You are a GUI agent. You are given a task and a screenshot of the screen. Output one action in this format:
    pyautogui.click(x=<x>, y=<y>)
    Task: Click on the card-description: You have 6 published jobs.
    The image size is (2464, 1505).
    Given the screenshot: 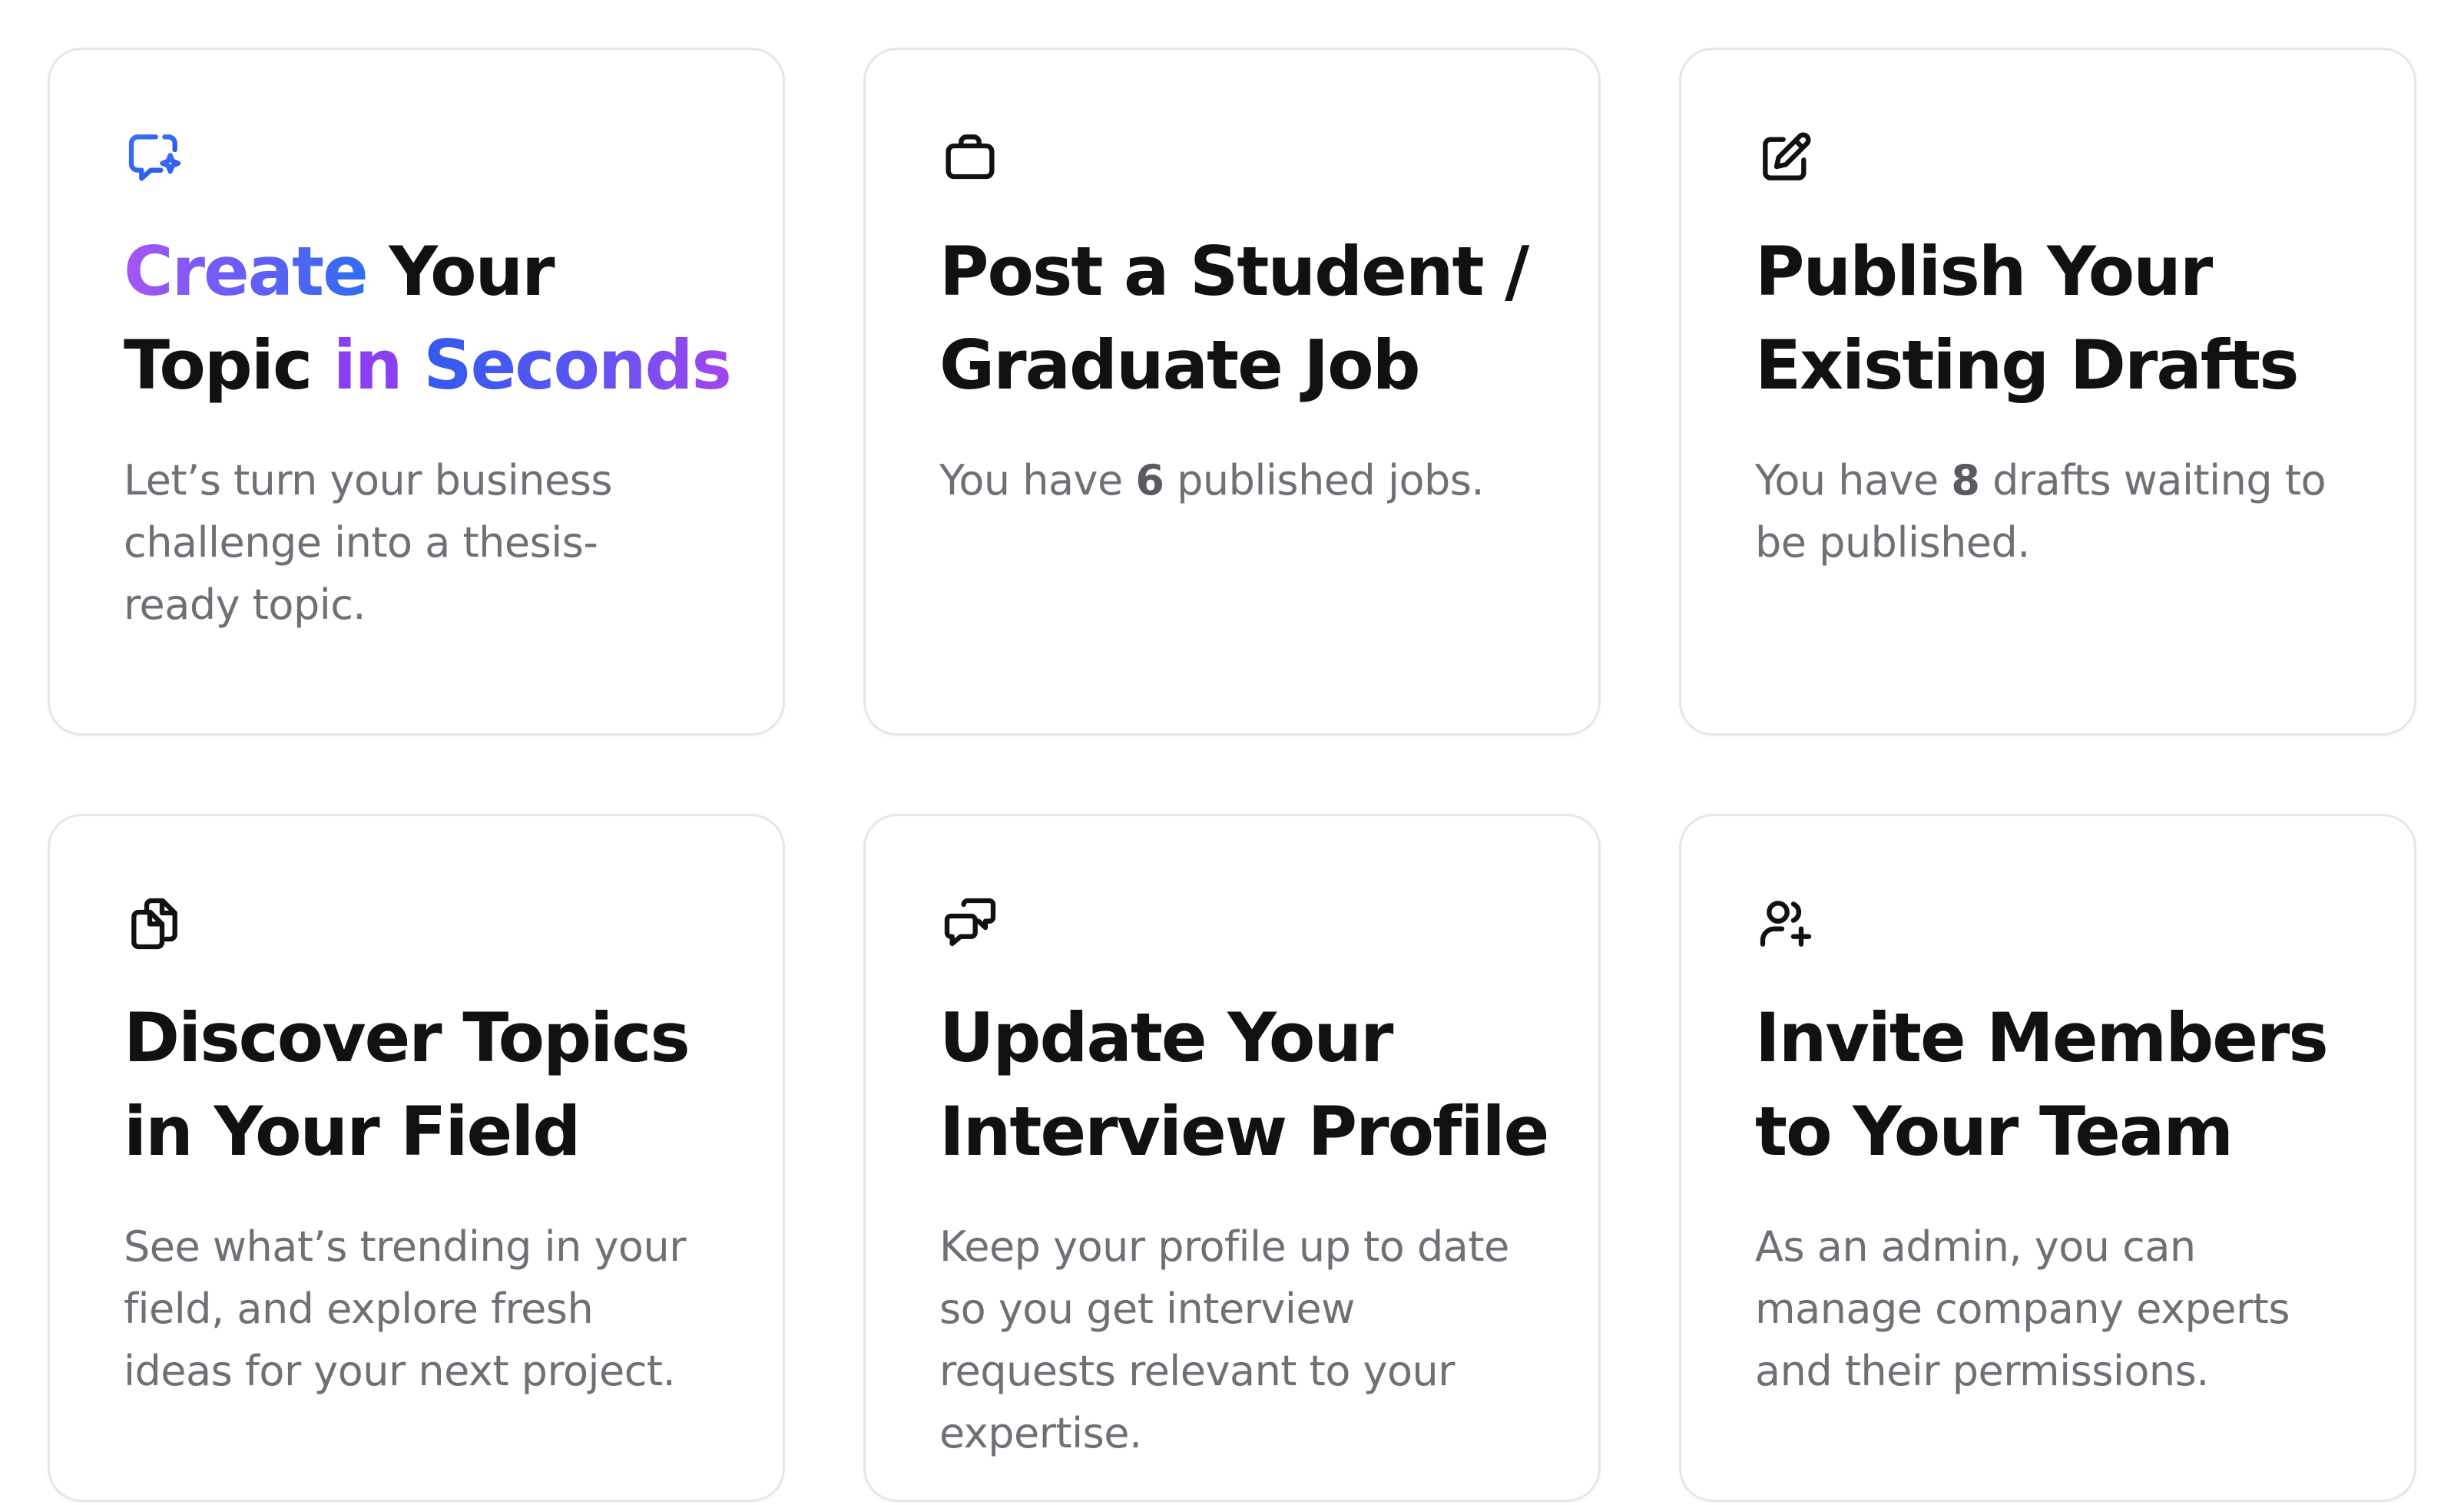 What is the action you would take?
    pyautogui.click(x=1232, y=480)
    